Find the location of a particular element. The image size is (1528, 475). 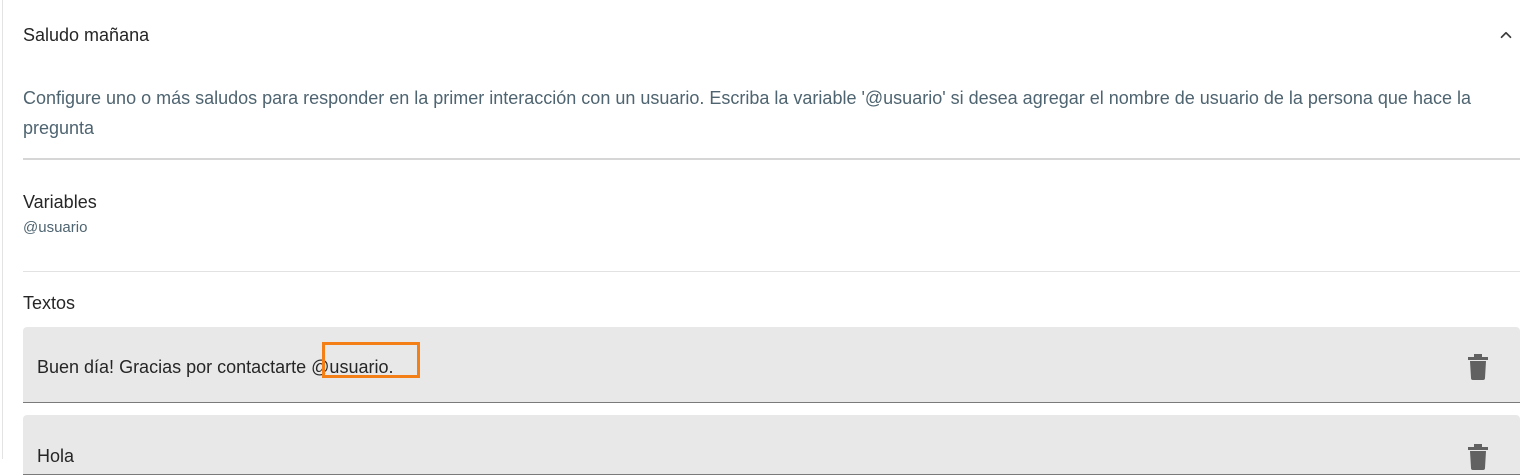

variable-usuario: @usuario is located at coordinates (55, 228).